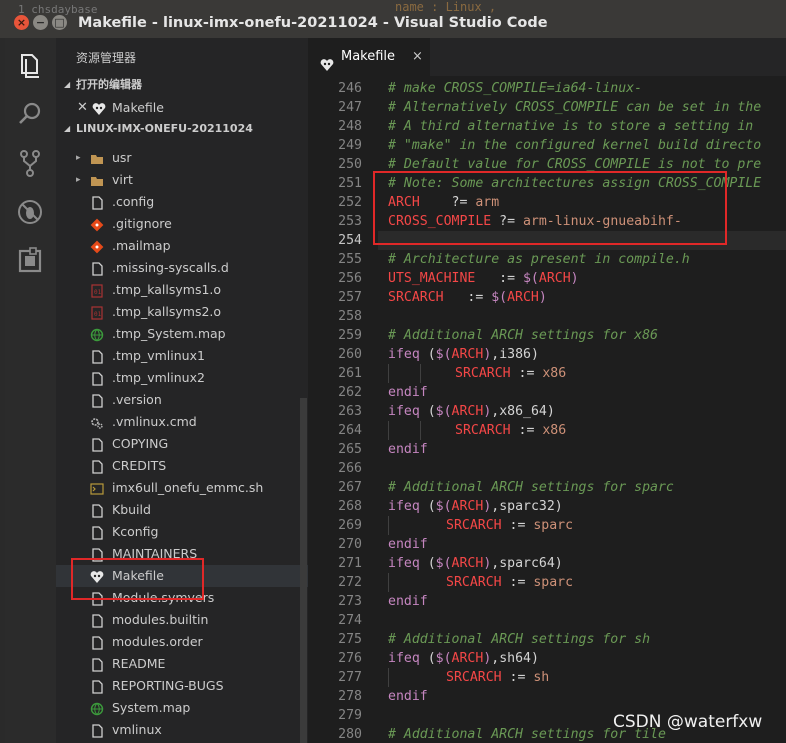 This screenshot has width=786, height=743. Describe the element at coordinates (350, 316) in the screenshot. I see `line-number: 258` at that location.